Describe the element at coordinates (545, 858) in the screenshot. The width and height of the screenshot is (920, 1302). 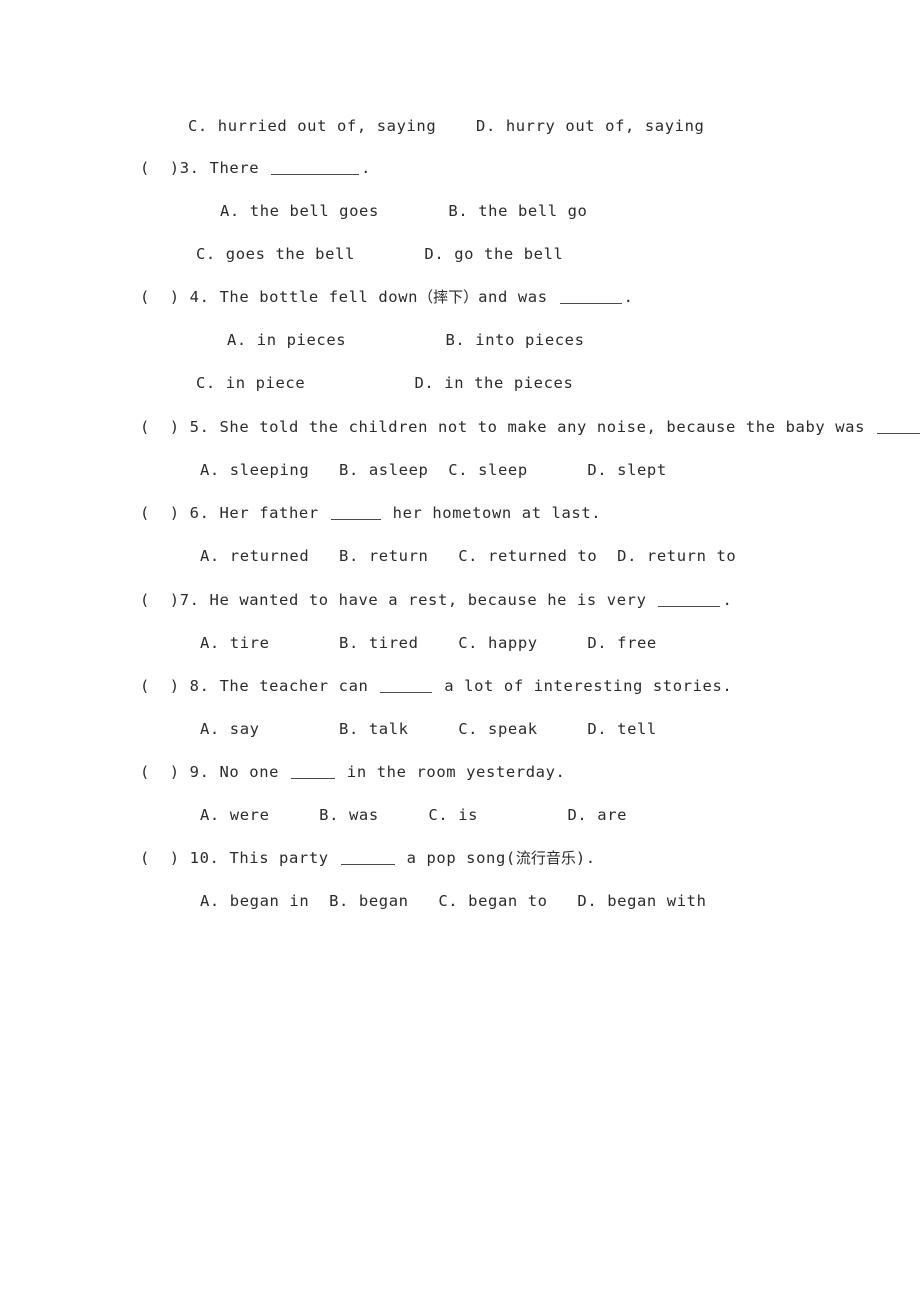
I see `chinese-gloss: 流行音乐` at that location.